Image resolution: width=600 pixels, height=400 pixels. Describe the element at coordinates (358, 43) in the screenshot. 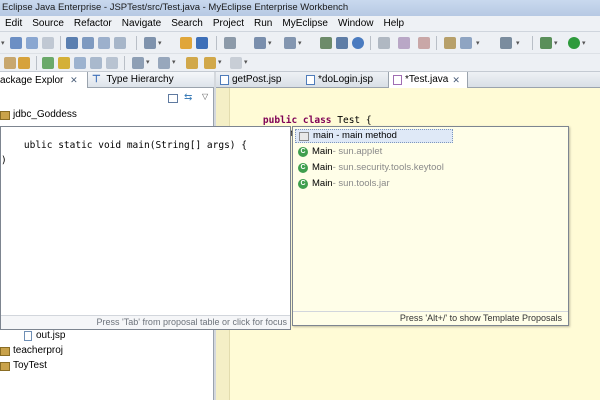

I see `globe-icon` at that location.